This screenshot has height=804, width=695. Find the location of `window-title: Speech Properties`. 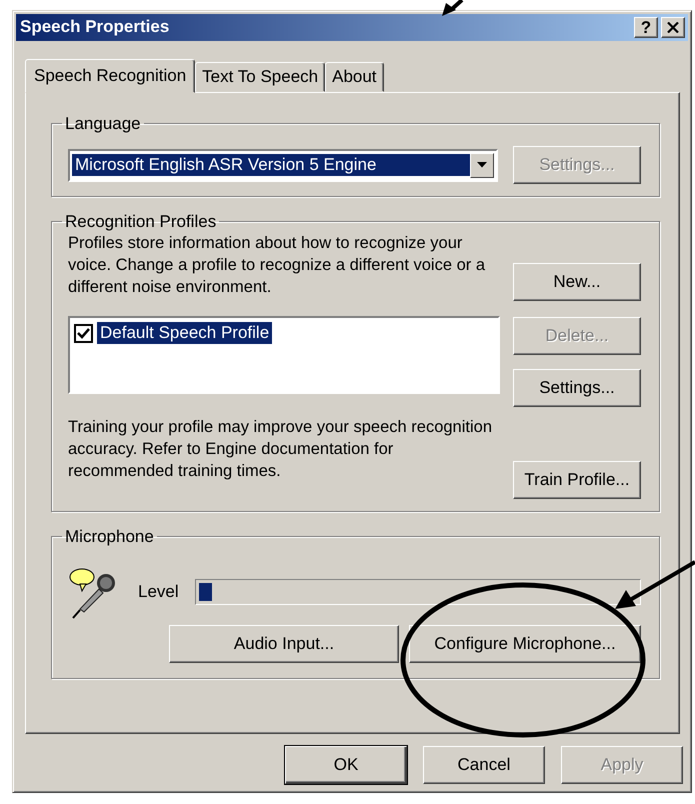

window-title: Speech Properties is located at coordinates (95, 27).